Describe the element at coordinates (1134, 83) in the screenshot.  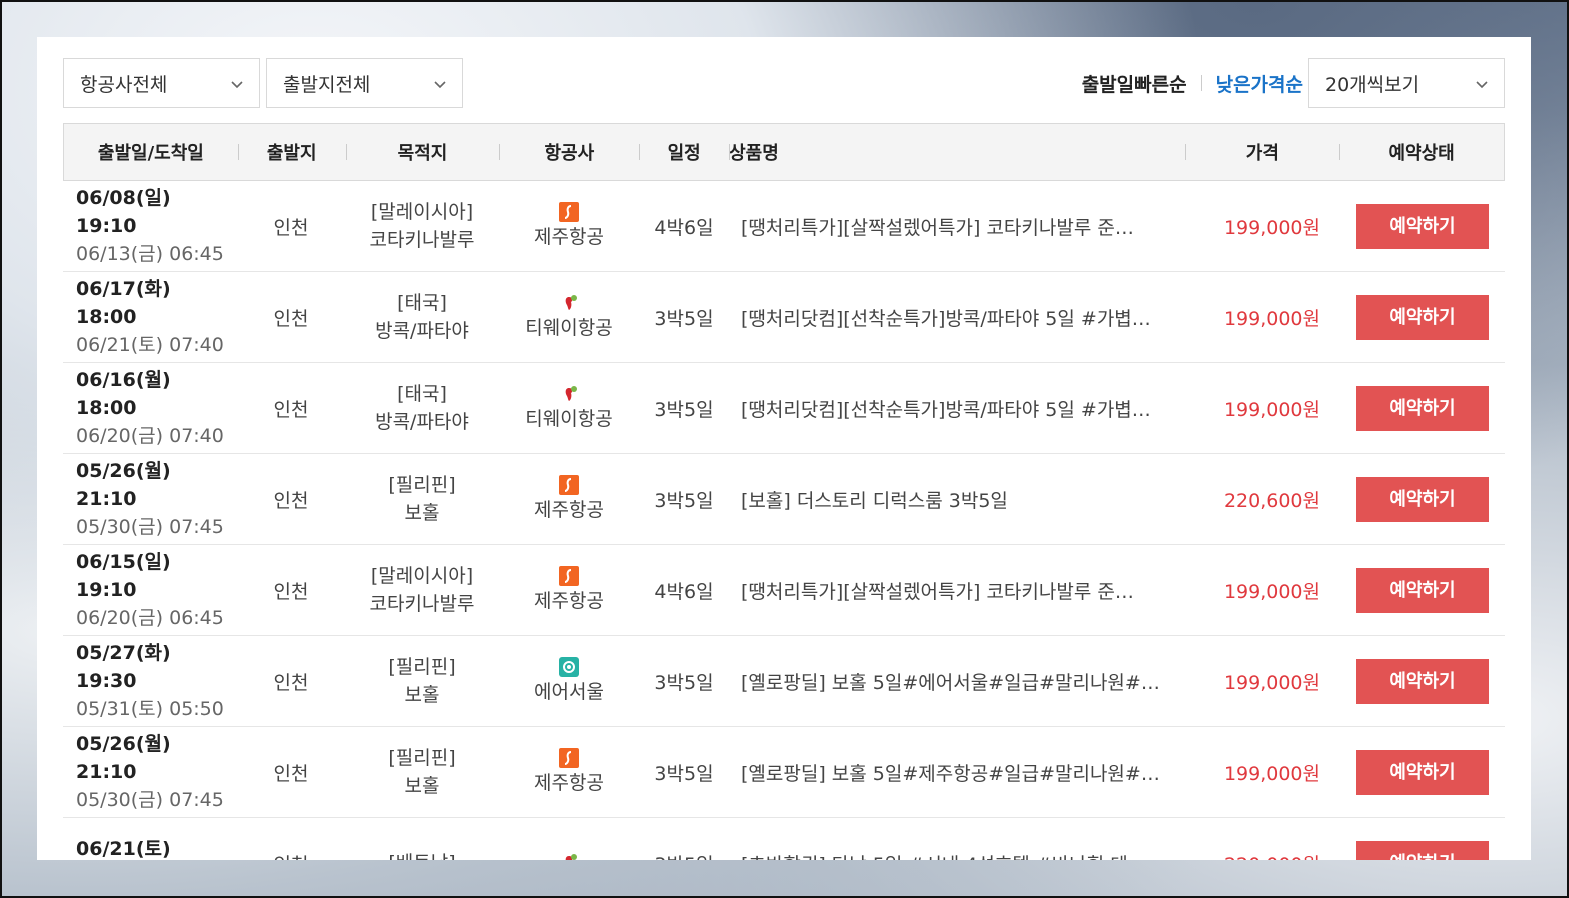
I see `sort-departure-first: 출발일빠른순` at that location.